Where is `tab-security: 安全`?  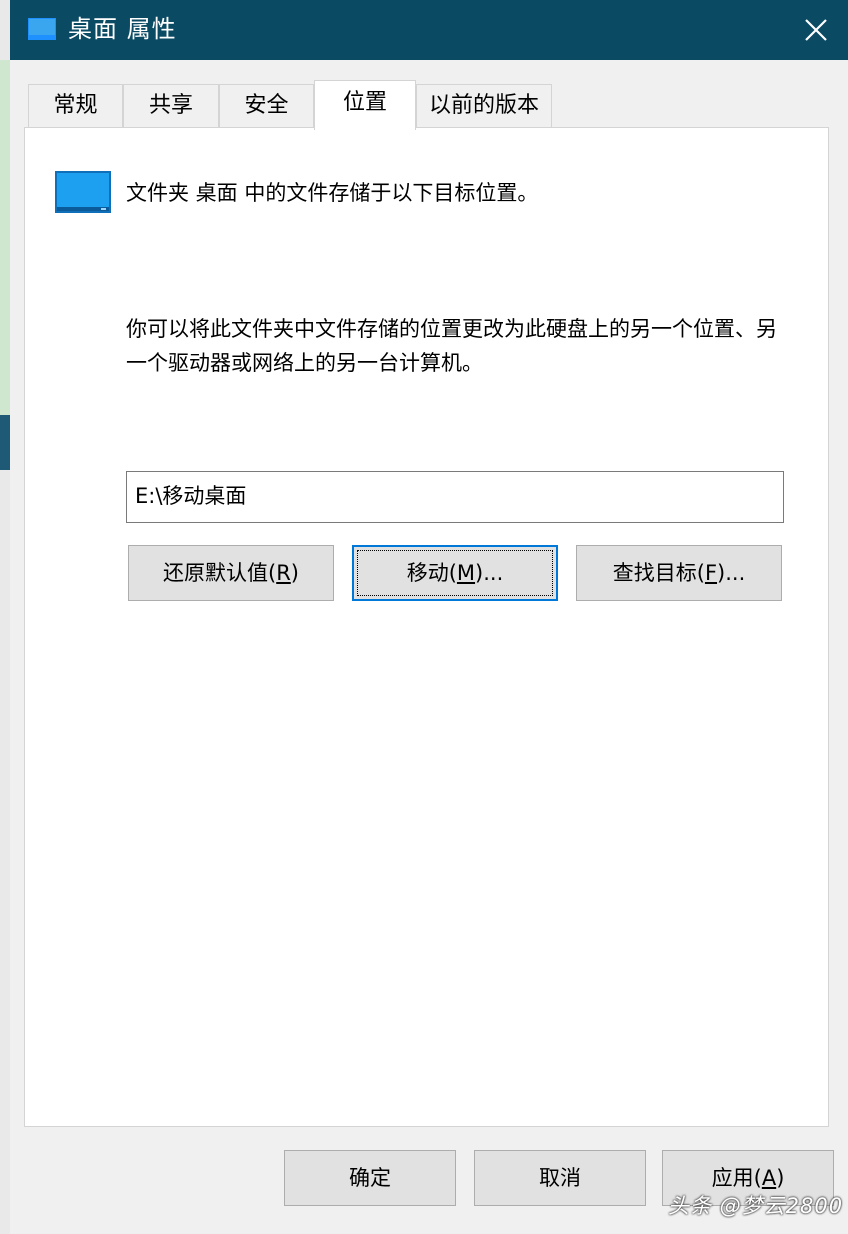
tab-security: 安全 is located at coordinates (266, 106).